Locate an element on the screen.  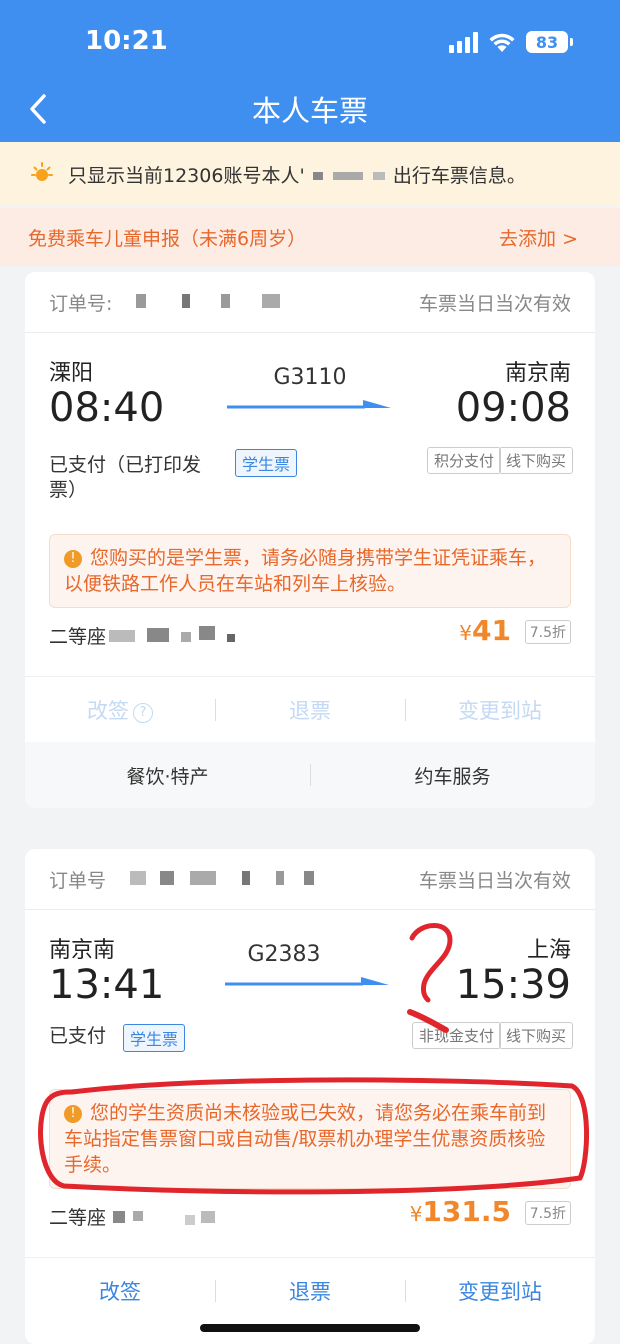
notice-text: 只显示当前12306账号本人' 出行车票信息。 is located at coordinates (297, 174).